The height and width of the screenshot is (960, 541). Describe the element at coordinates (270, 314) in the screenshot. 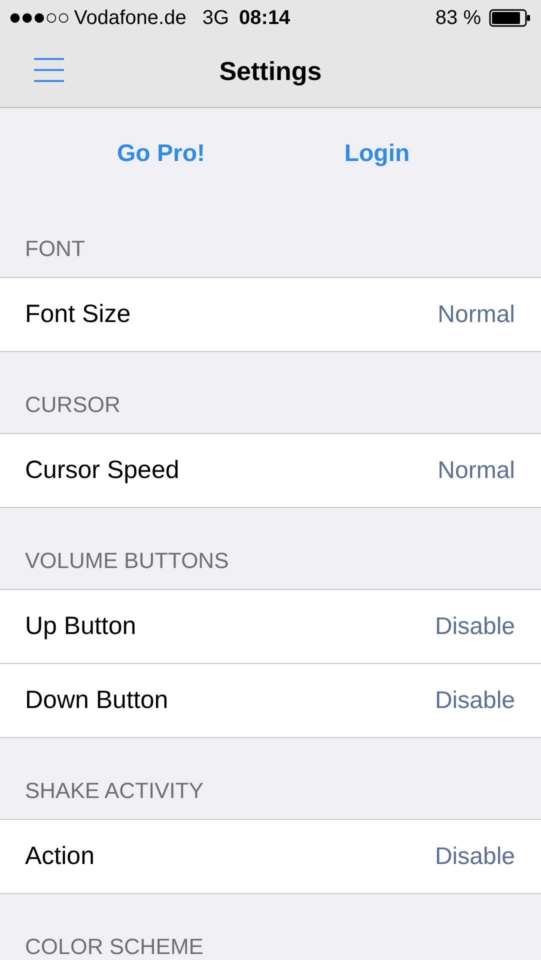

I see `settings-row: Font Size Normal` at that location.